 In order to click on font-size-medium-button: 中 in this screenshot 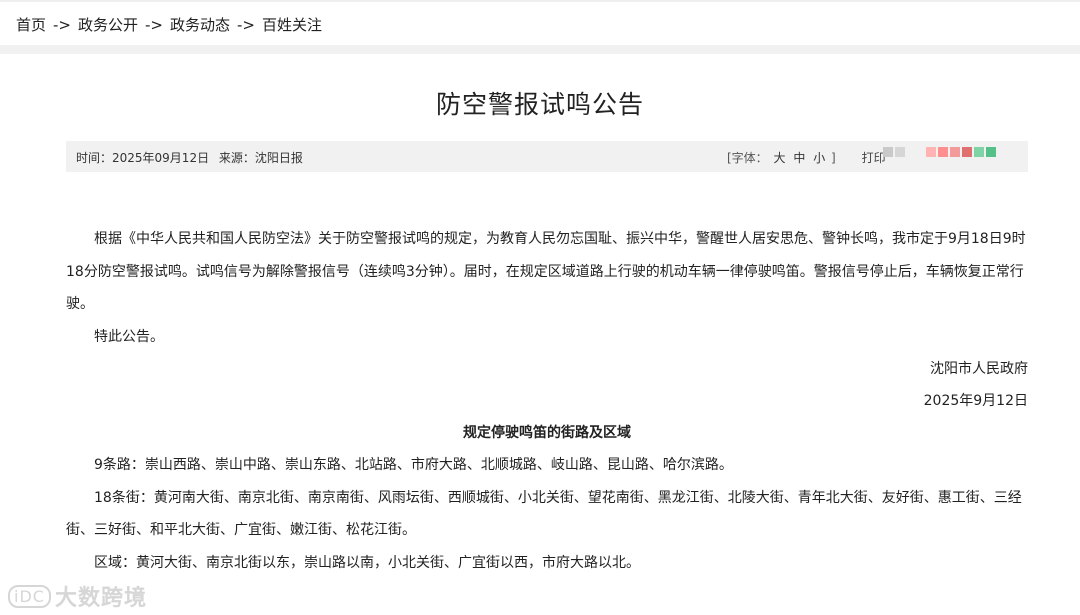, I will do `click(799, 158)`.